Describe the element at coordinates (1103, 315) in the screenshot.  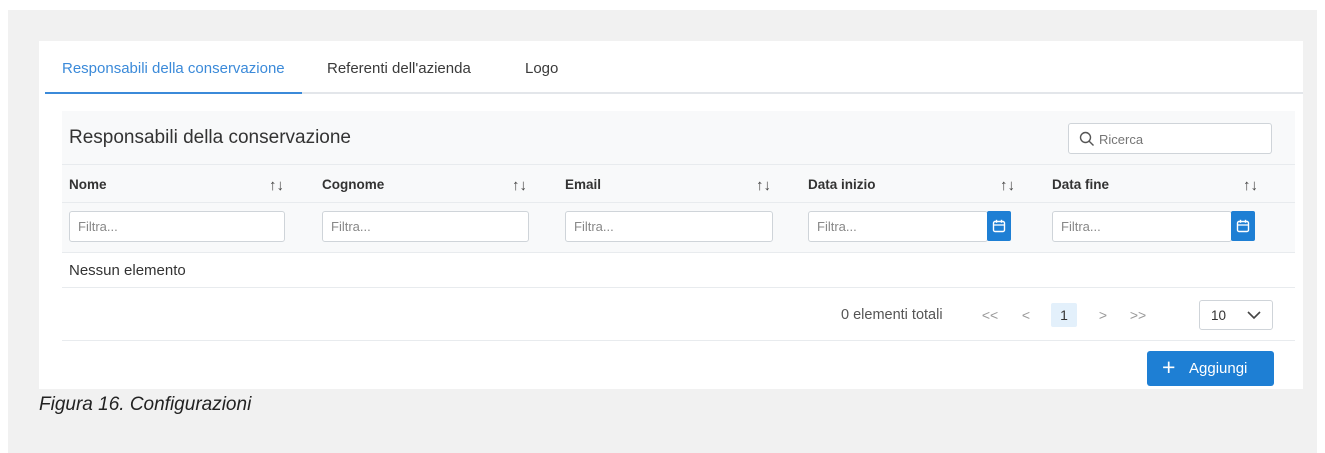
I see `next-page-button: >` at that location.